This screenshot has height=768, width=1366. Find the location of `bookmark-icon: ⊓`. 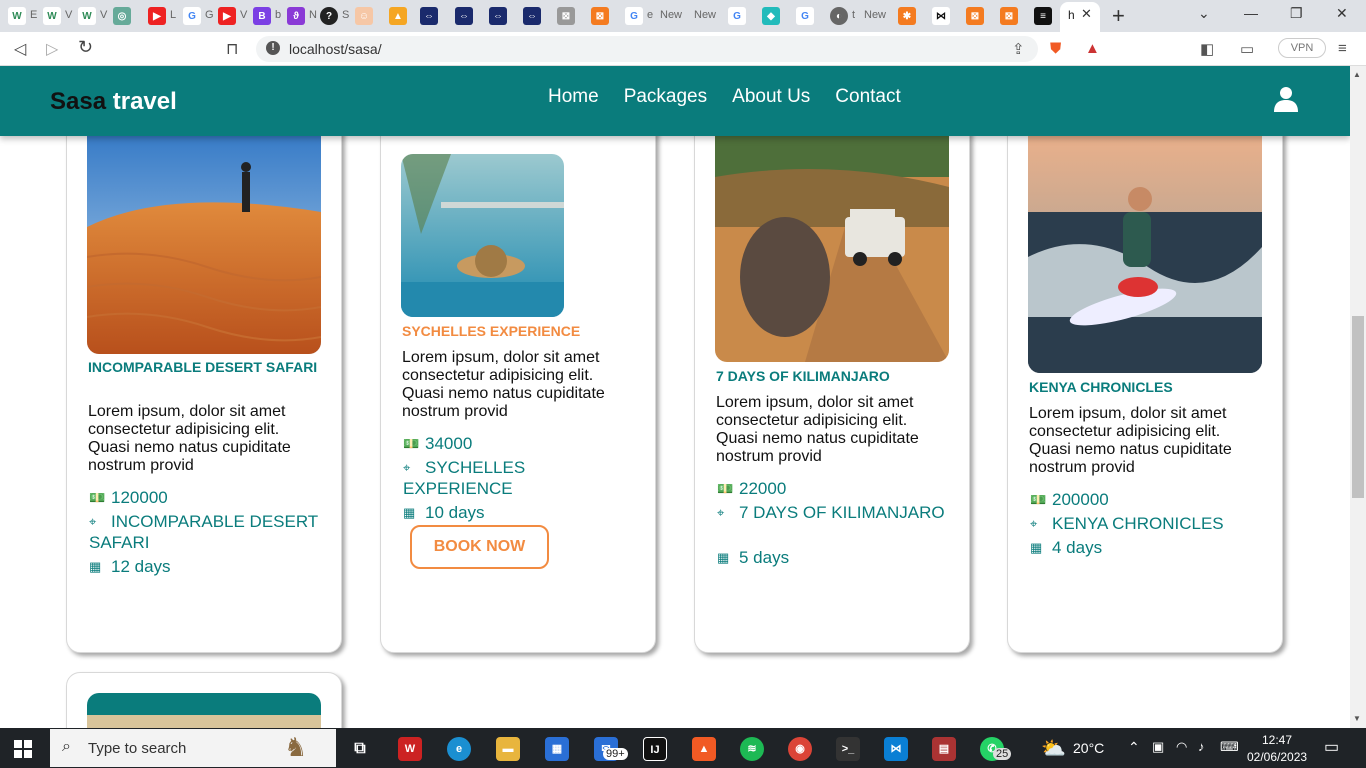

bookmark-icon: ⊓ is located at coordinates (232, 49).